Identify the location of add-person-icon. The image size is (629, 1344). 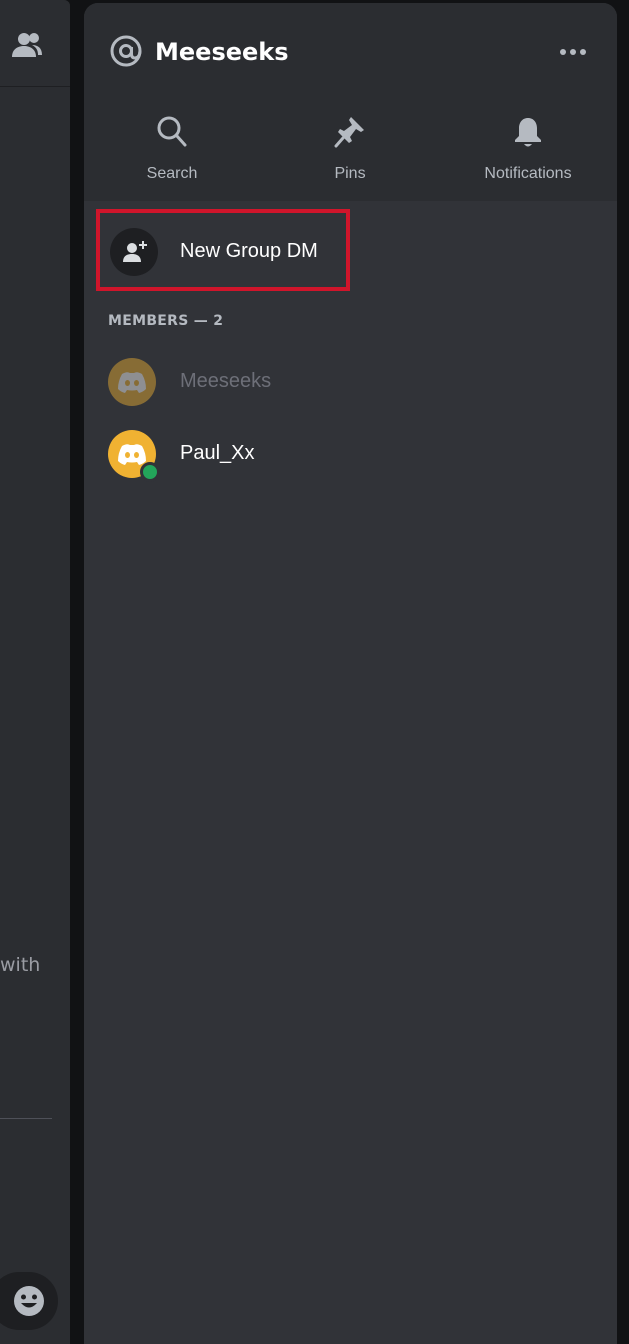
(135, 251).